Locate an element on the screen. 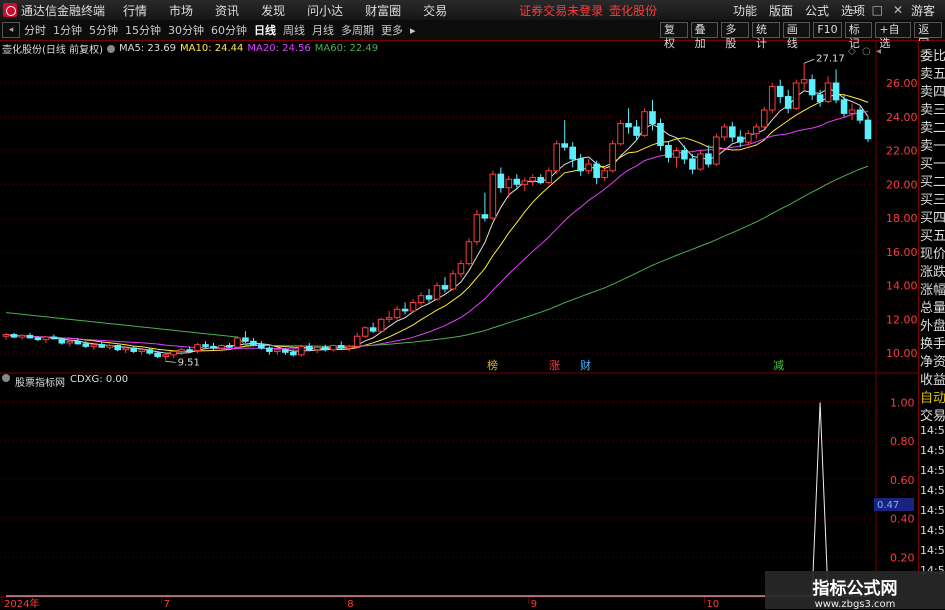 This screenshot has height=610, width=945. event-marker-limit-up: 涨 is located at coordinates (554, 365).